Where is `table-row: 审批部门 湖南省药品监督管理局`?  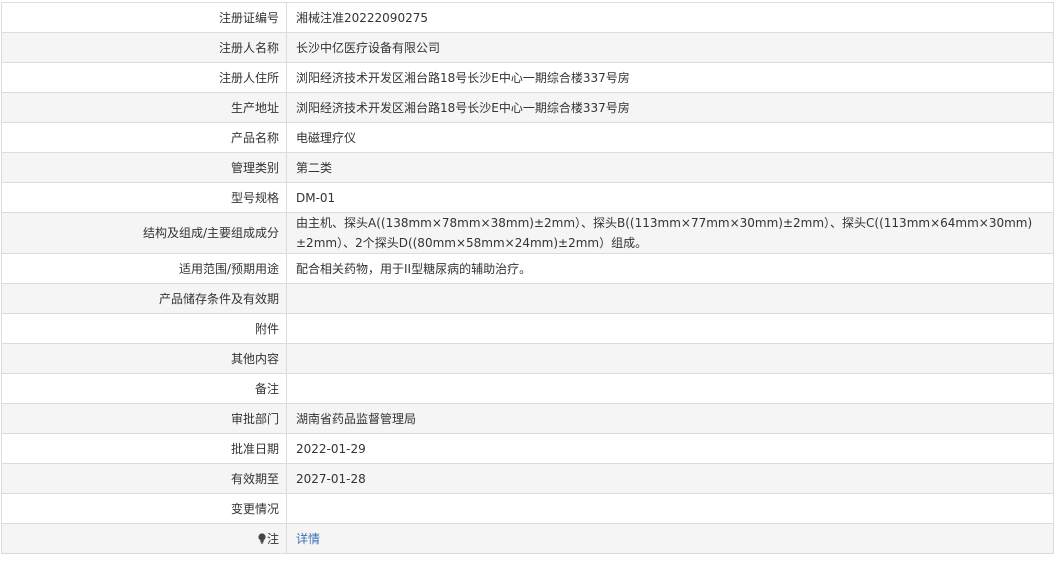 table-row: 审批部门 湖南省药品监督管理局 is located at coordinates (527, 418).